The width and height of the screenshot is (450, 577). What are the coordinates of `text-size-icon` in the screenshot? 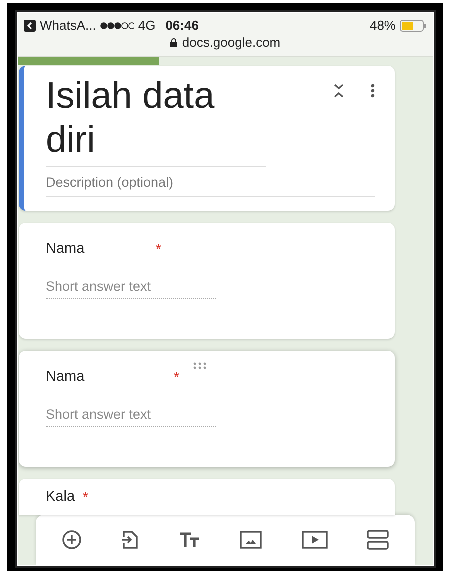 It's located at (189, 540).